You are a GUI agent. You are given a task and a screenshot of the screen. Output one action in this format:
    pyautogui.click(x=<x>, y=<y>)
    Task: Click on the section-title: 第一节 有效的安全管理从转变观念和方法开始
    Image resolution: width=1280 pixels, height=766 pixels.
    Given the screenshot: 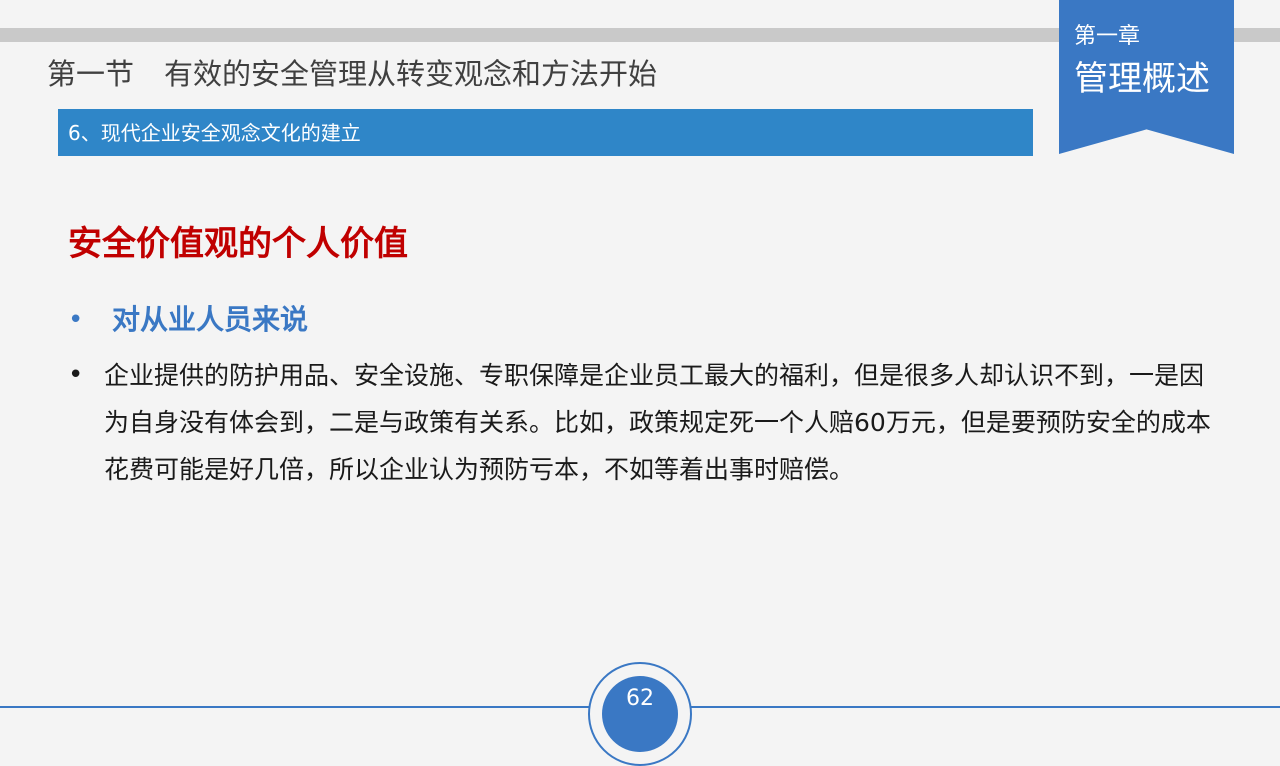 What is the action you would take?
    pyautogui.click(x=352, y=74)
    